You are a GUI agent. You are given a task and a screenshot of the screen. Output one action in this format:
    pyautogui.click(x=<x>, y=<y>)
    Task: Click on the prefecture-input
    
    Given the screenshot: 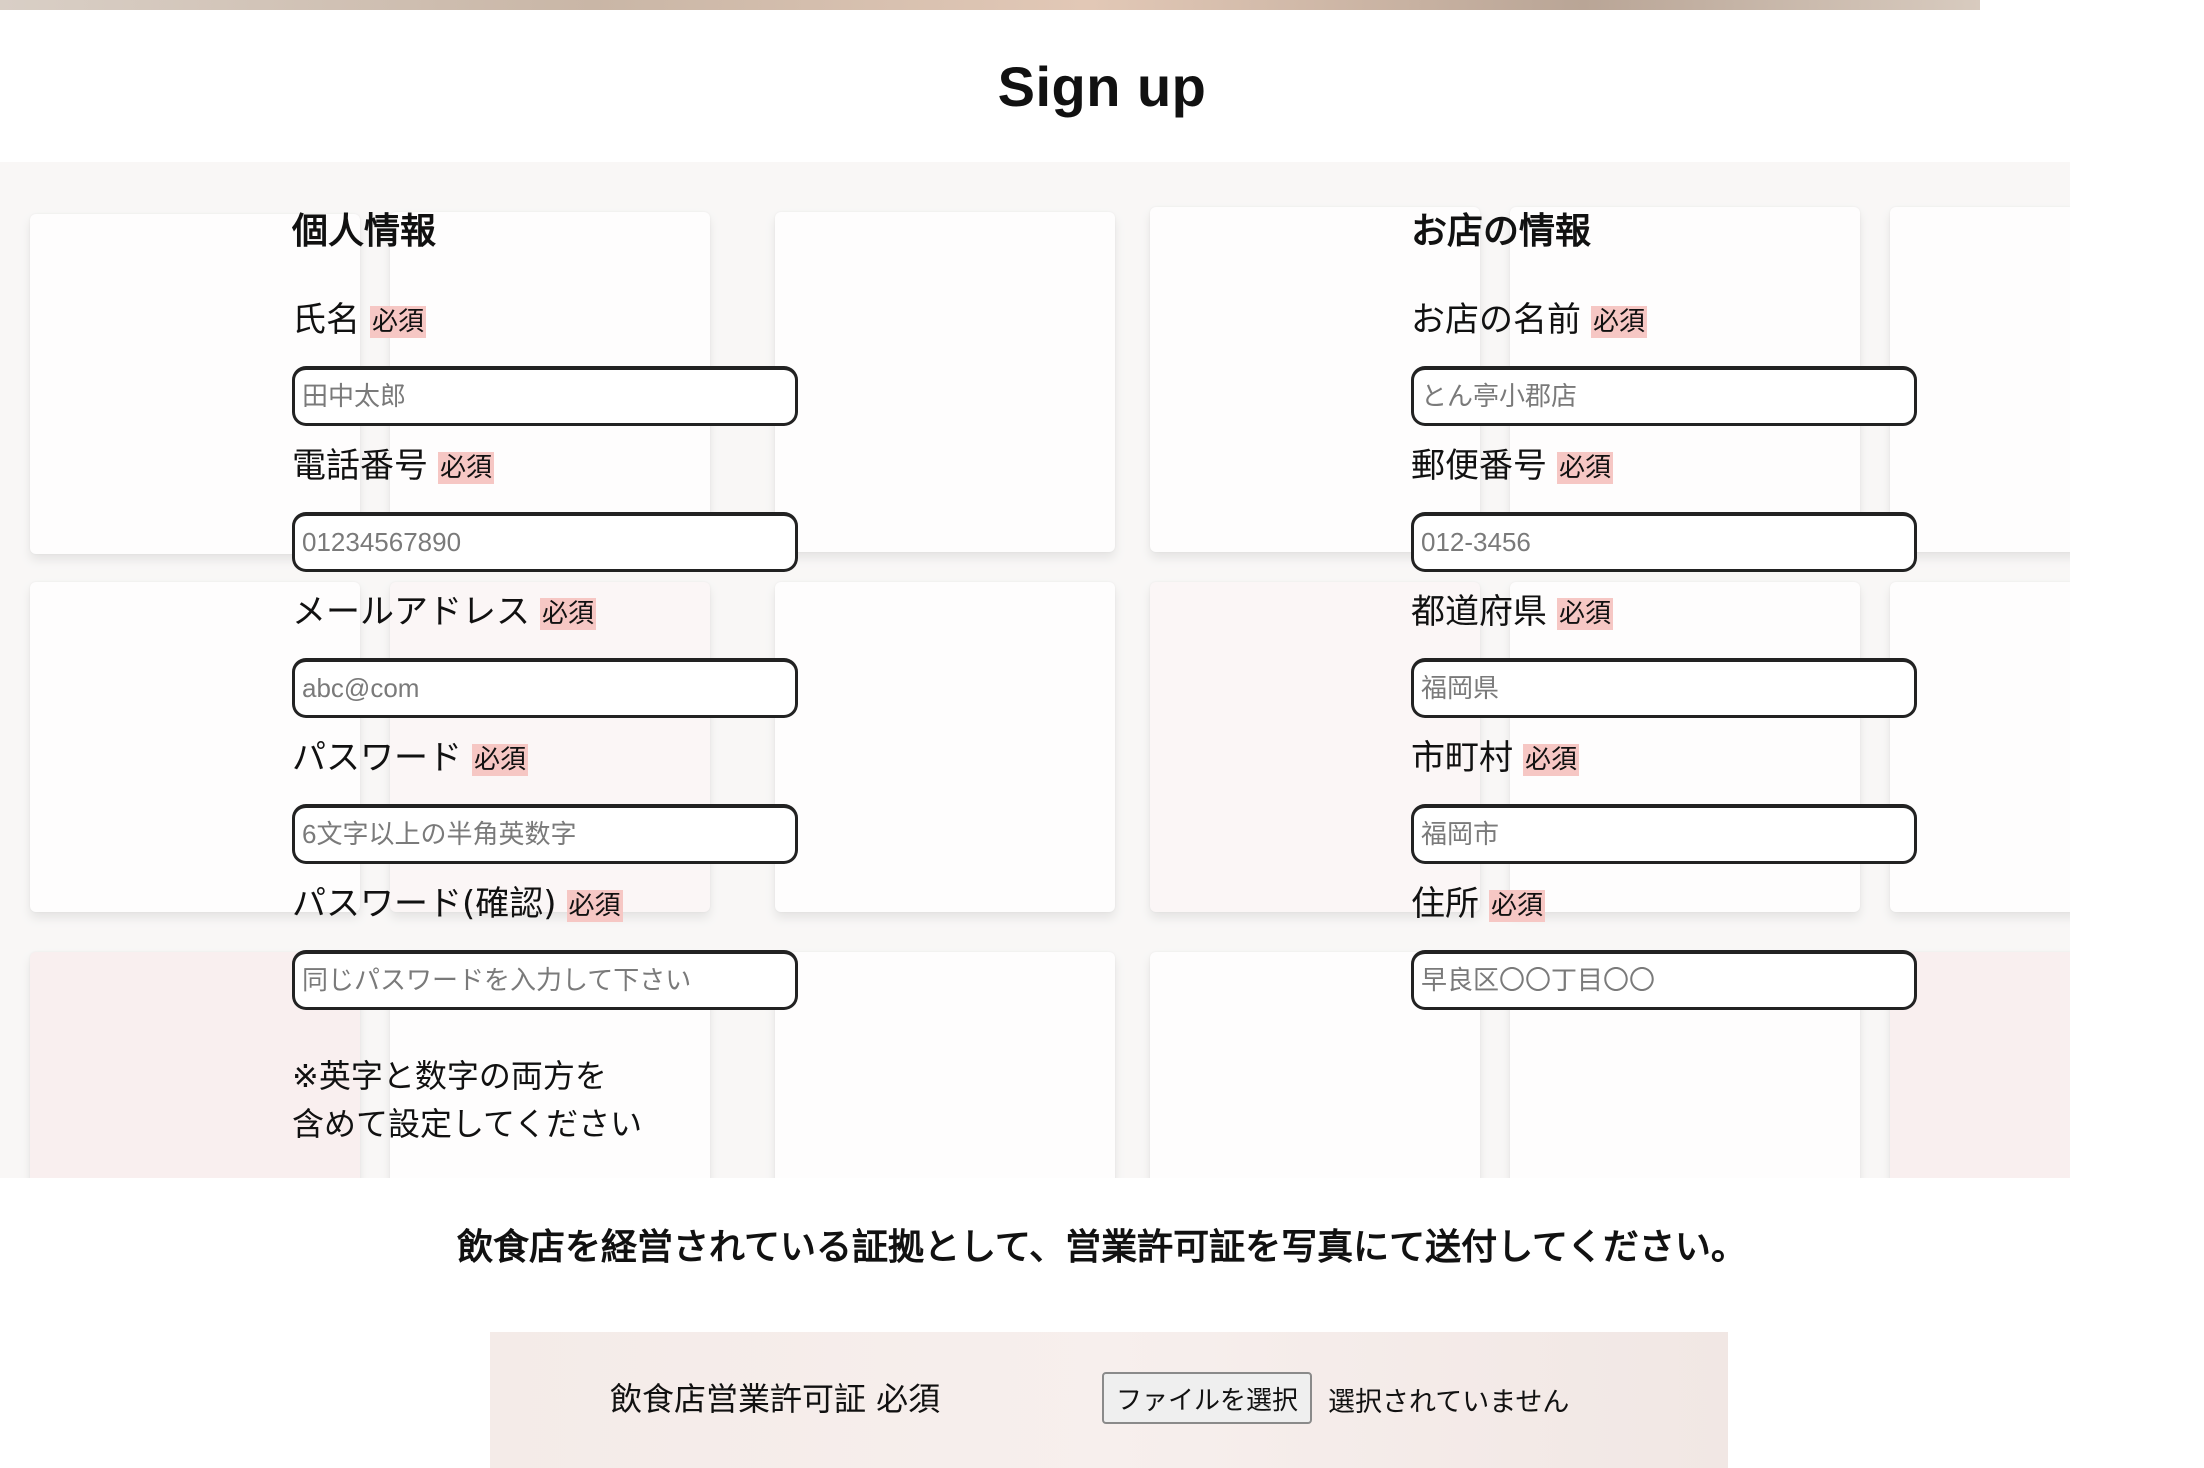 What is the action you would take?
    pyautogui.click(x=1664, y=688)
    